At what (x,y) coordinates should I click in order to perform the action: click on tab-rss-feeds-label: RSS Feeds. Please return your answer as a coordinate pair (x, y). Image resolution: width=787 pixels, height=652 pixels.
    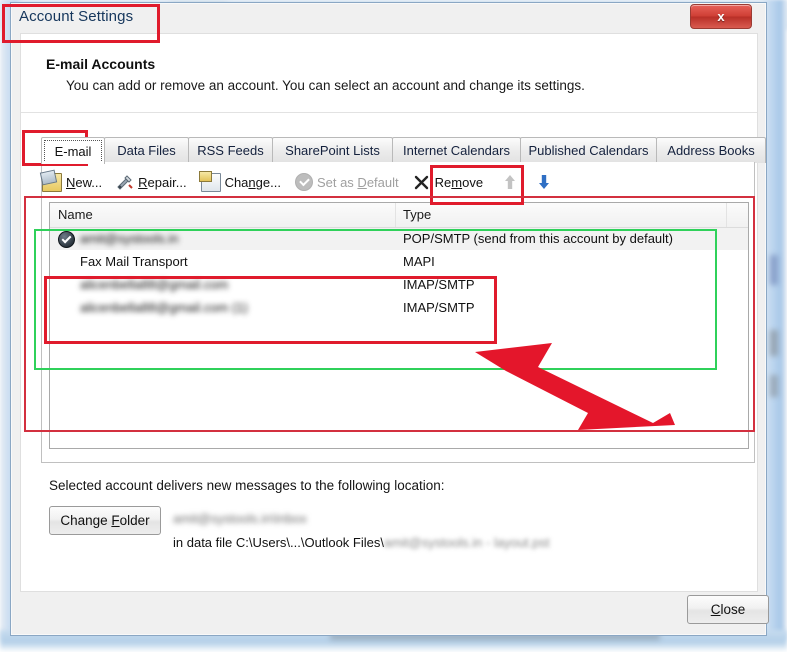
    Looking at the image, I should click on (230, 150).